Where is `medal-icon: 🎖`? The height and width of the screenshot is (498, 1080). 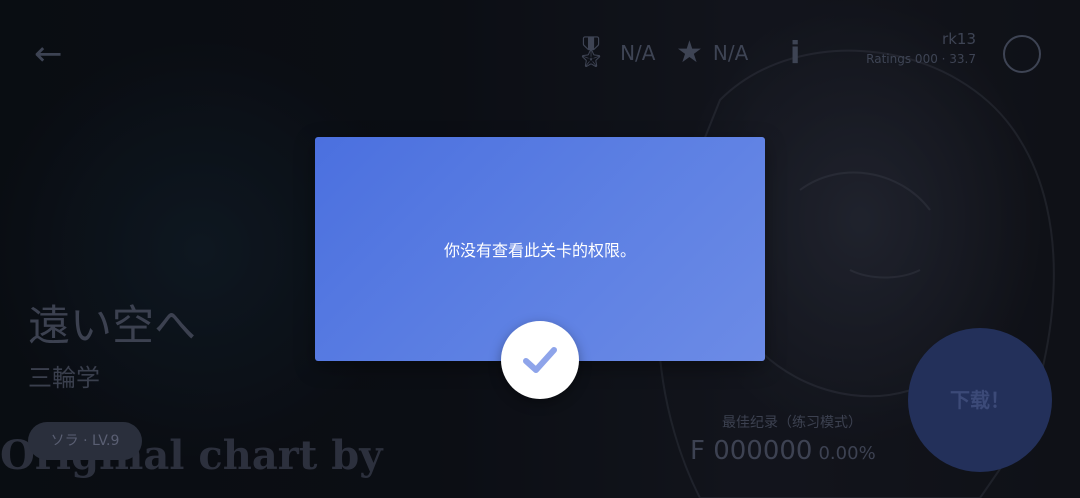 medal-icon: 🎖 is located at coordinates (591, 52).